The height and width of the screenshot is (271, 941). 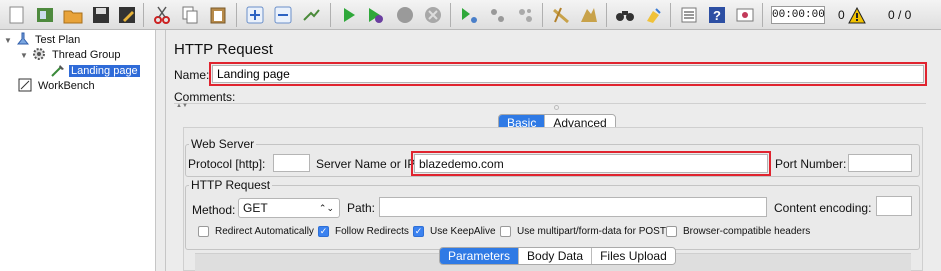 I want to click on workbench-icon, so click(x=25, y=86).